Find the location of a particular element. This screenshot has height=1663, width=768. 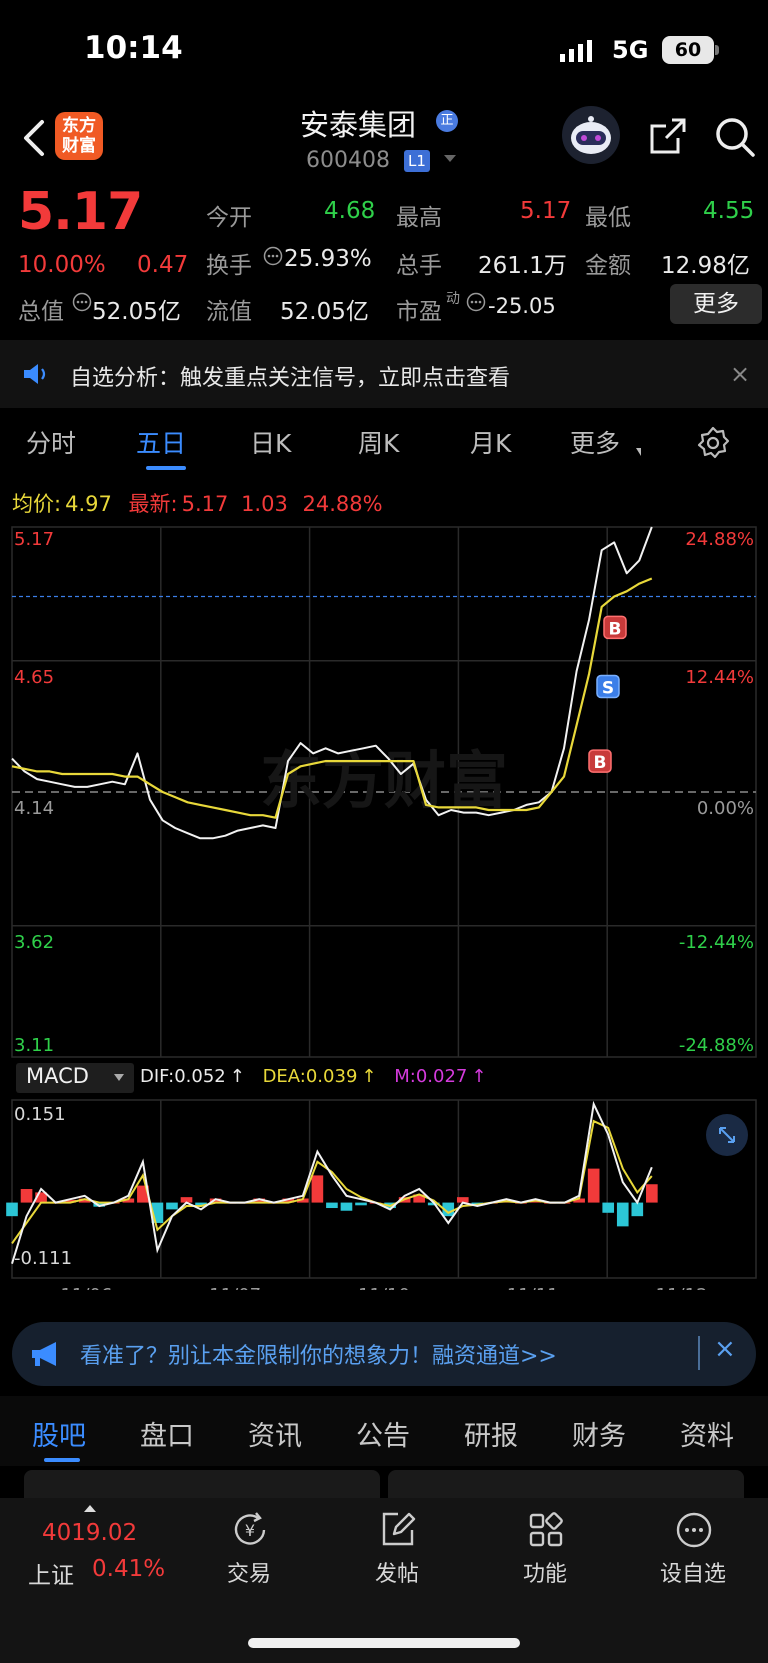

caret-up-icon is located at coordinates (90, 1508).